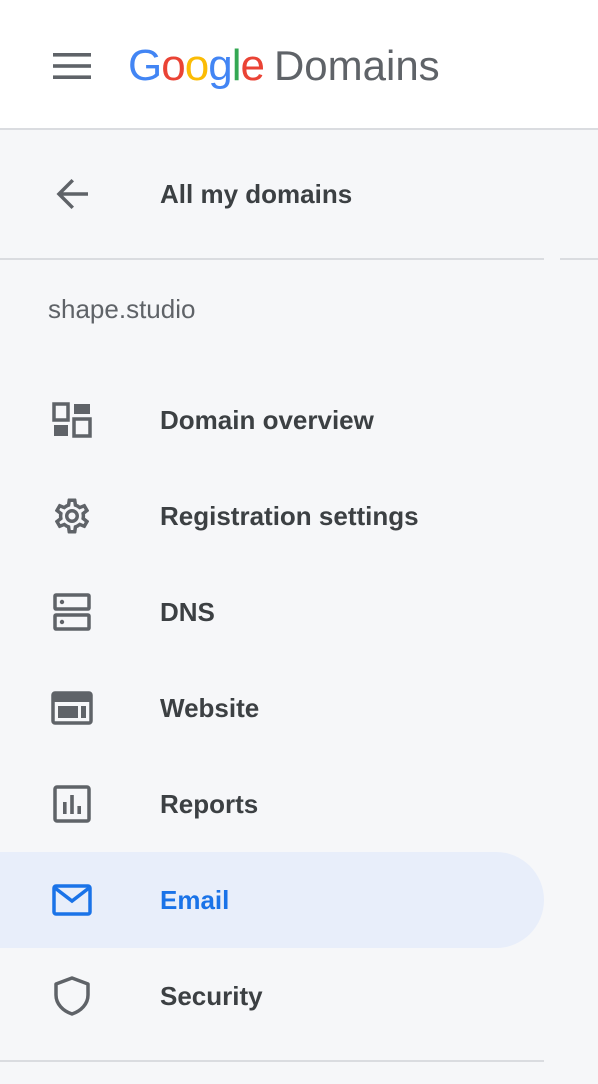 The height and width of the screenshot is (1084, 598). Describe the element at coordinates (272, 996) in the screenshot. I see `nav-item-security: Security` at that location.